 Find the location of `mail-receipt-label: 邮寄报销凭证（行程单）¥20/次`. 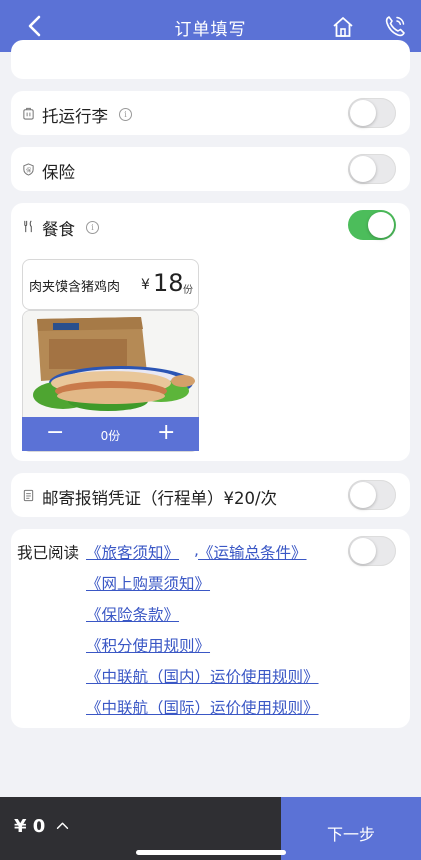

mail-receipt-label: 邮寄报销凭证（行程单）¥20/次 is located at coordinates (160, 498).